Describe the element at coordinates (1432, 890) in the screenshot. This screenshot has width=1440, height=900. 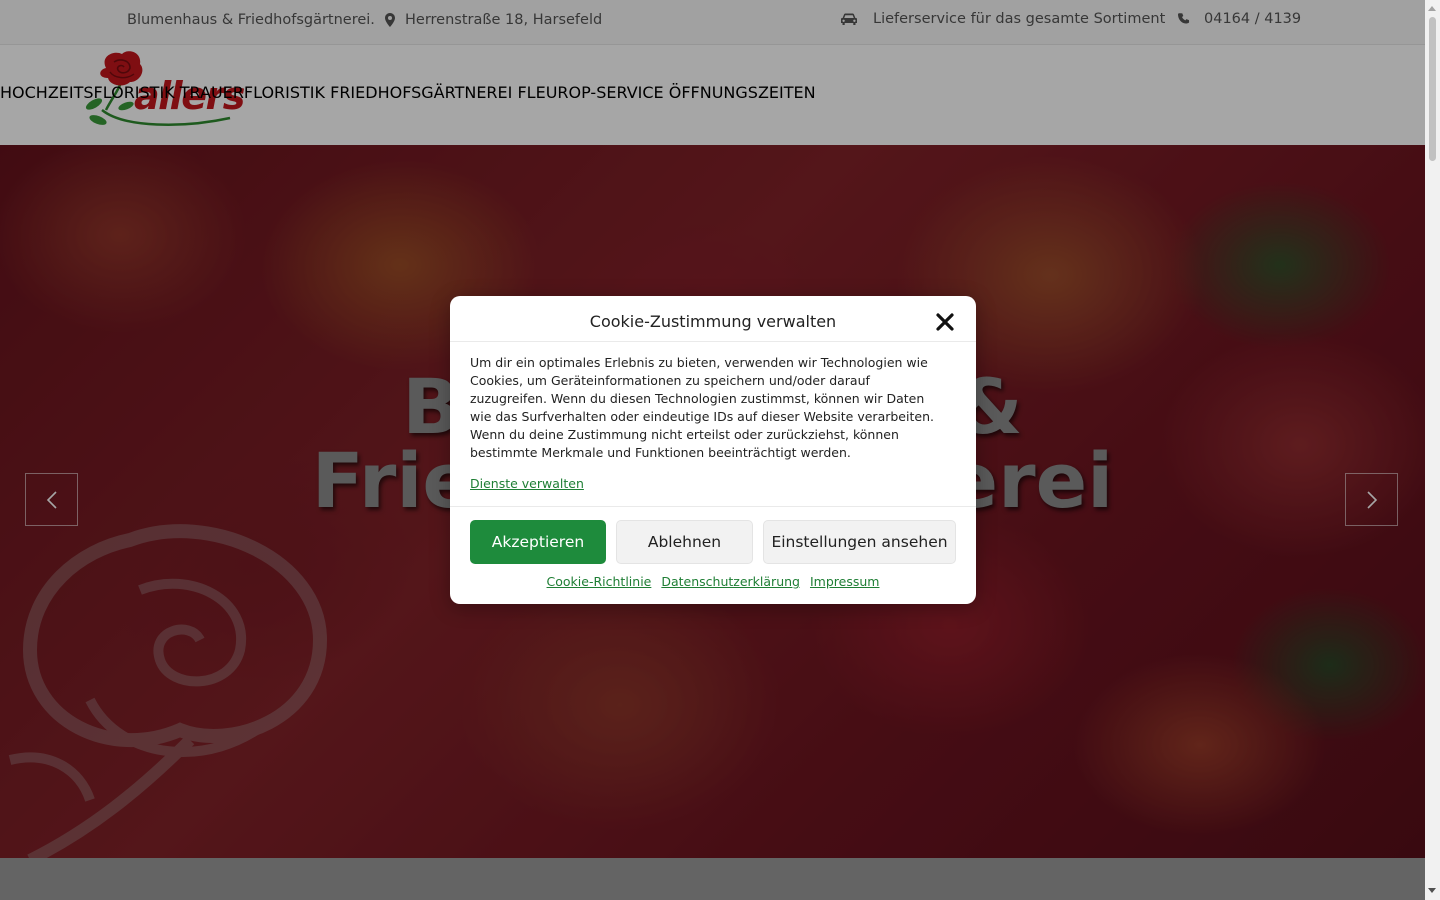
I see `scroll-down-arrow-icon` at that location.